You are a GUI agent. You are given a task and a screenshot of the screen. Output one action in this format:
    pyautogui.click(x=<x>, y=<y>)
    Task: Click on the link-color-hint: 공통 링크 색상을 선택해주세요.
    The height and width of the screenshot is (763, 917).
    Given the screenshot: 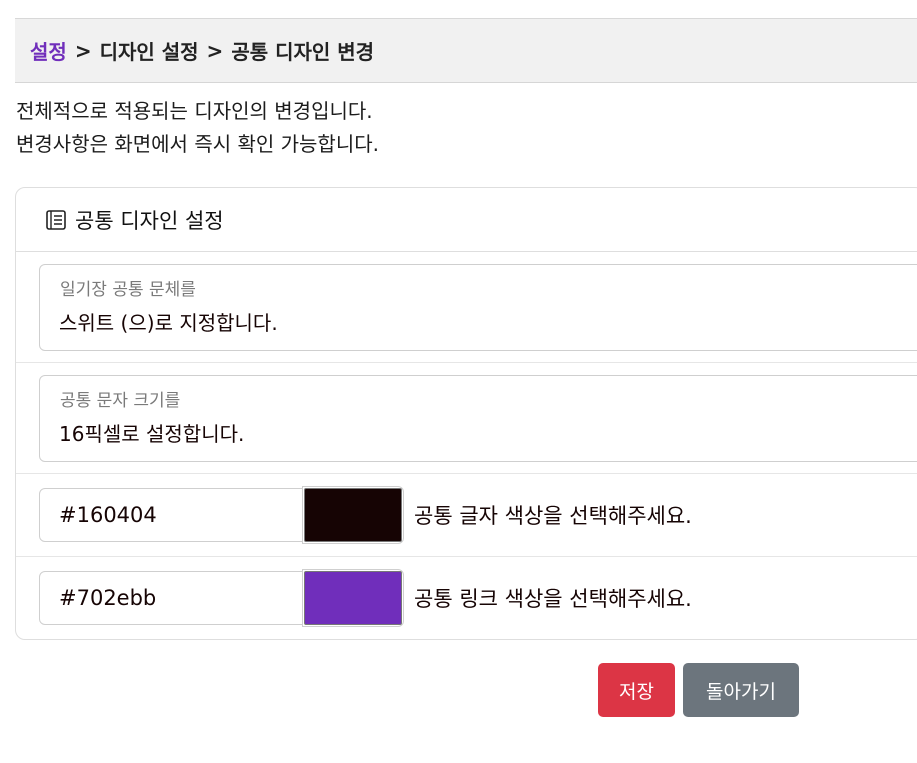 What is the action you would take?
    pyautogui.click(x=553, y=599)
    